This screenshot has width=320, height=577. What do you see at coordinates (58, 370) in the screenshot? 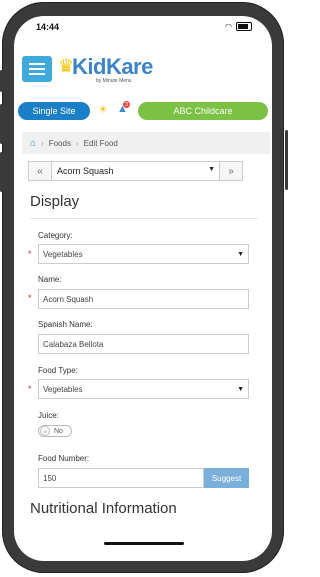
I see `food-type-label: Food Type:` at bounding box center [58, 370].